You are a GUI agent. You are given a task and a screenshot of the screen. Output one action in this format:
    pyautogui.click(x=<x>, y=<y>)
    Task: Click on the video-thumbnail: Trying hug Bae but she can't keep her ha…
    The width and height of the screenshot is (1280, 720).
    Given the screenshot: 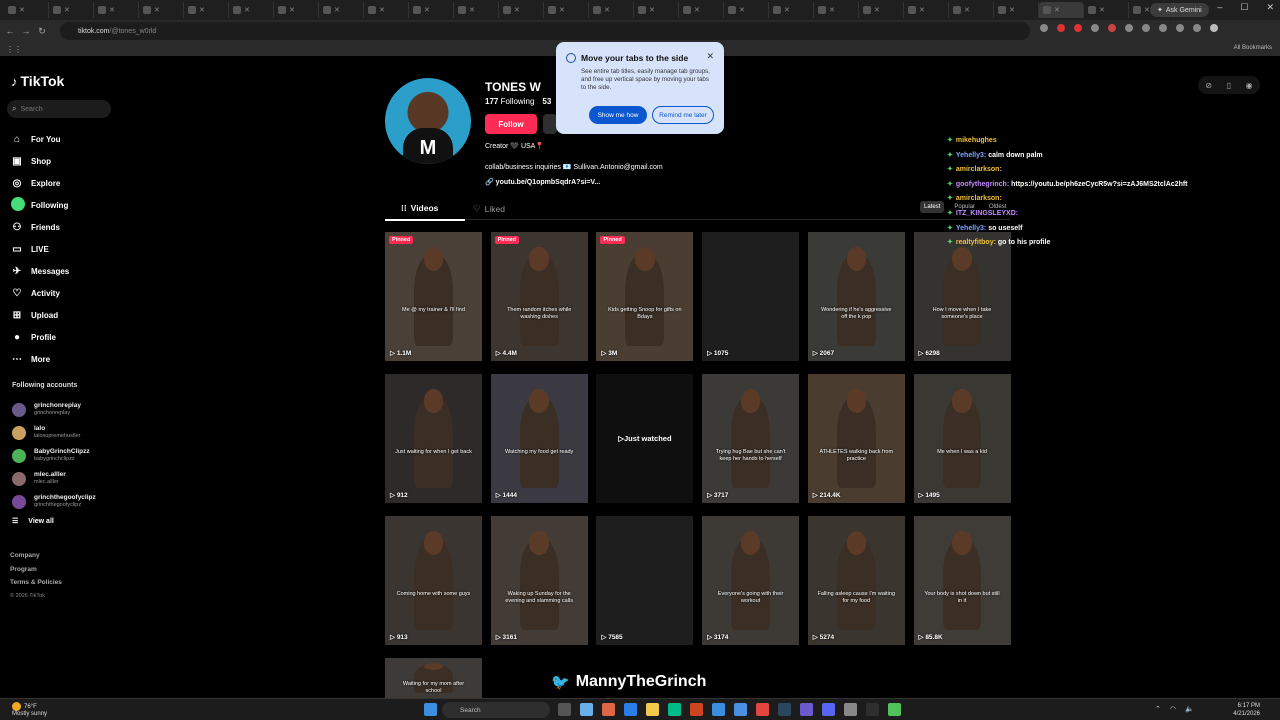 What is the action you would take?
    pyautogui.click(x=751, y=438)
    